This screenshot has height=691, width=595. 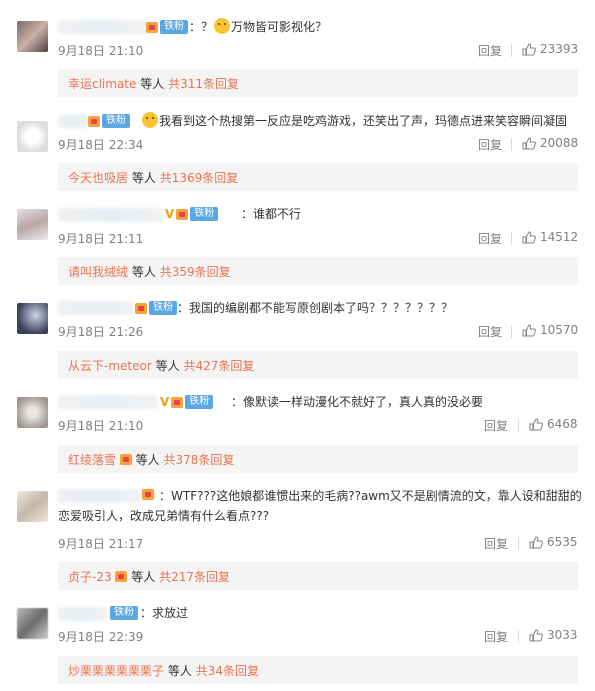 What do you see at coordinates (318, 459) in the screenshot?
I see `sub-reply-bar: 红绫落雪 等人 共378条回复` at bounding box center [318, 459].